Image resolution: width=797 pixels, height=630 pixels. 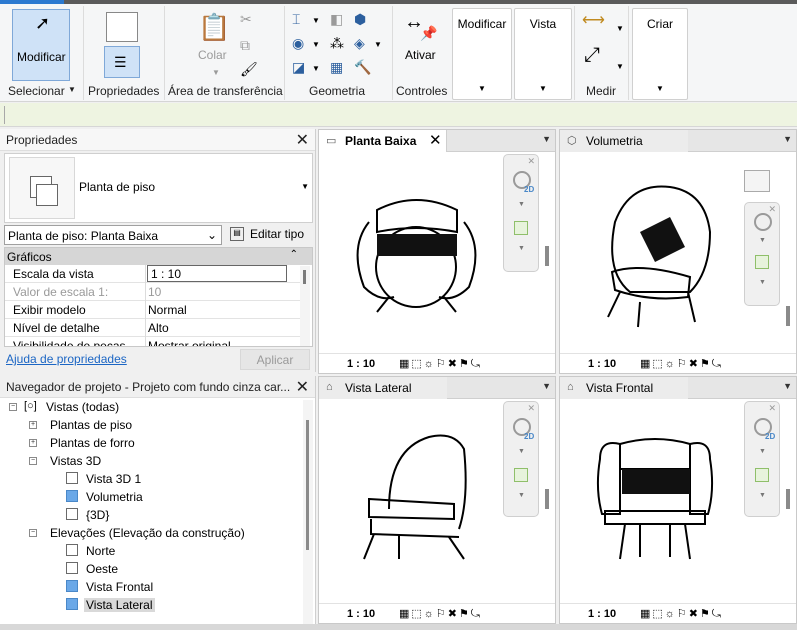 I want to click on select-group-label: Selecionar, so click(x=36, y=91).